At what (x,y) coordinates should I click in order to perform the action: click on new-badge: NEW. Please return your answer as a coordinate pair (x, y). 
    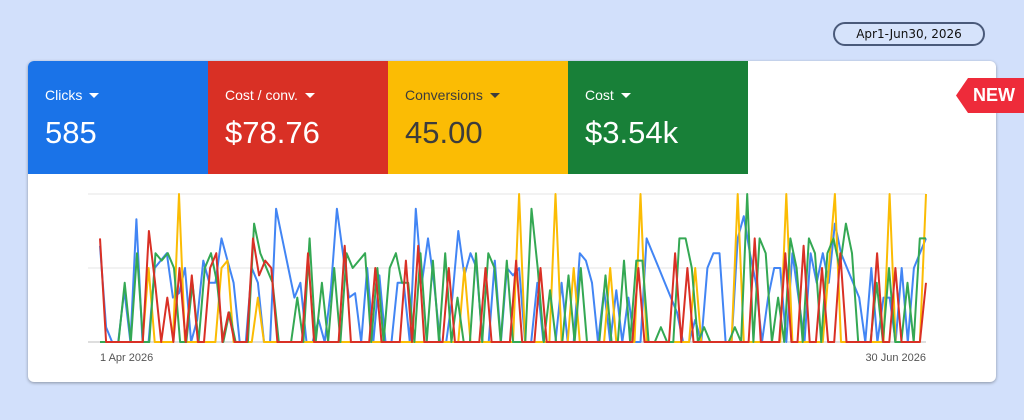
    Looking at the image, I should click on (990, 95).